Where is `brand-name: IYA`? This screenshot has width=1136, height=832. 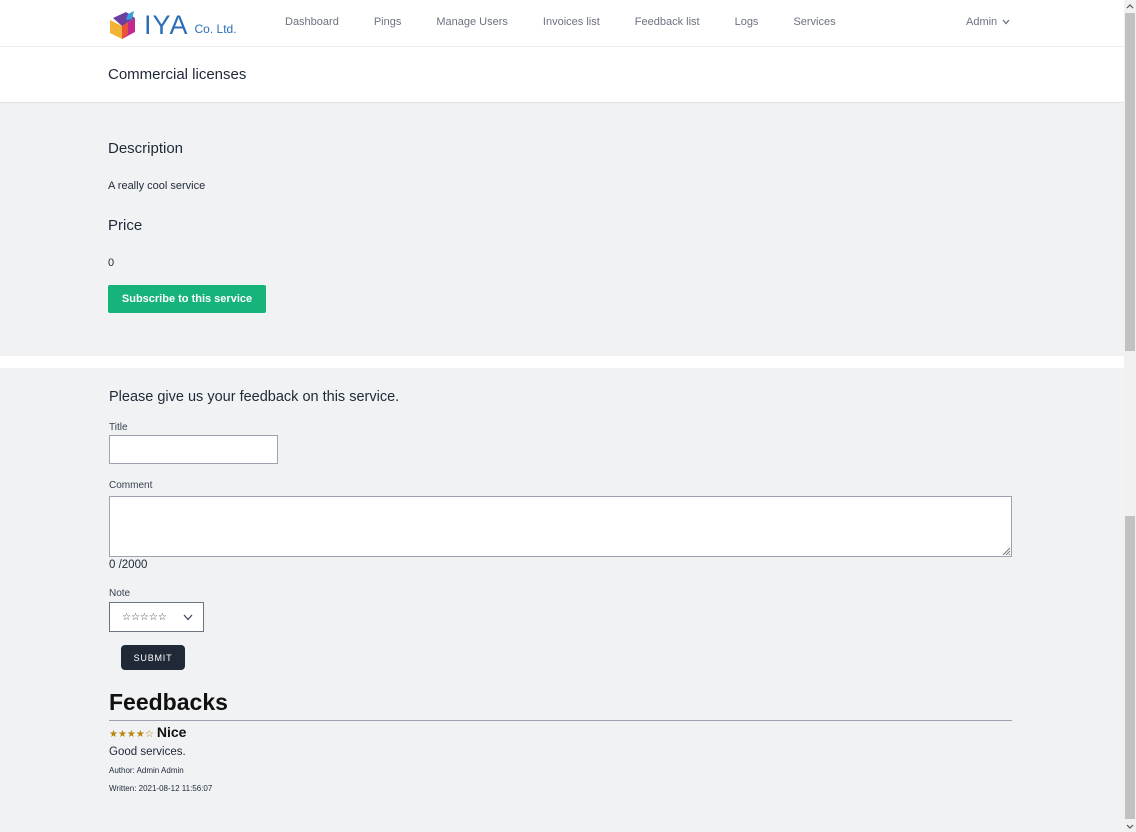 brand-name: IYA is located at coordinates (166, 25).